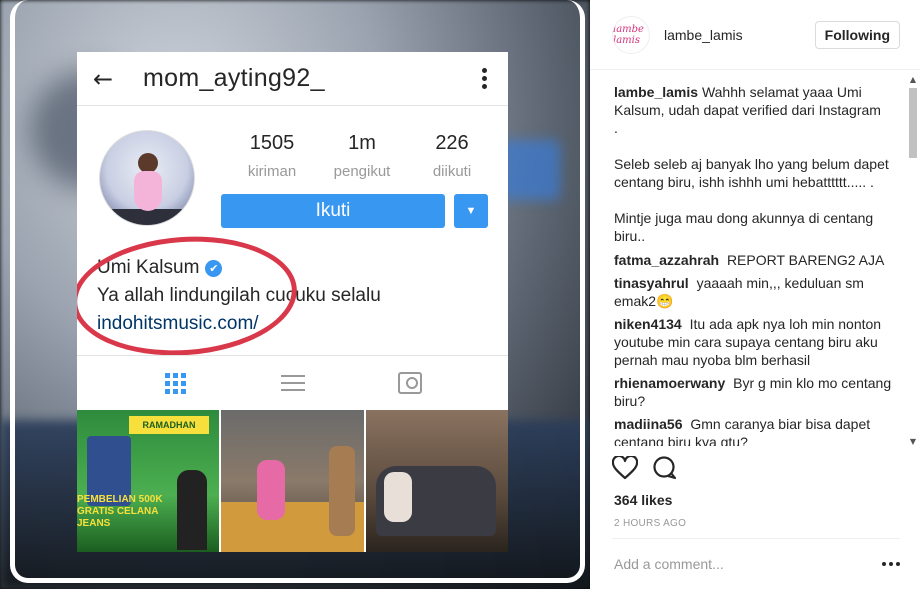 The image size is (920, 589). What do you see at coordinates (666, 260) in the screenshot?
I see `comment-username: fatma_azzahrah` at bounding box center [666, 260].